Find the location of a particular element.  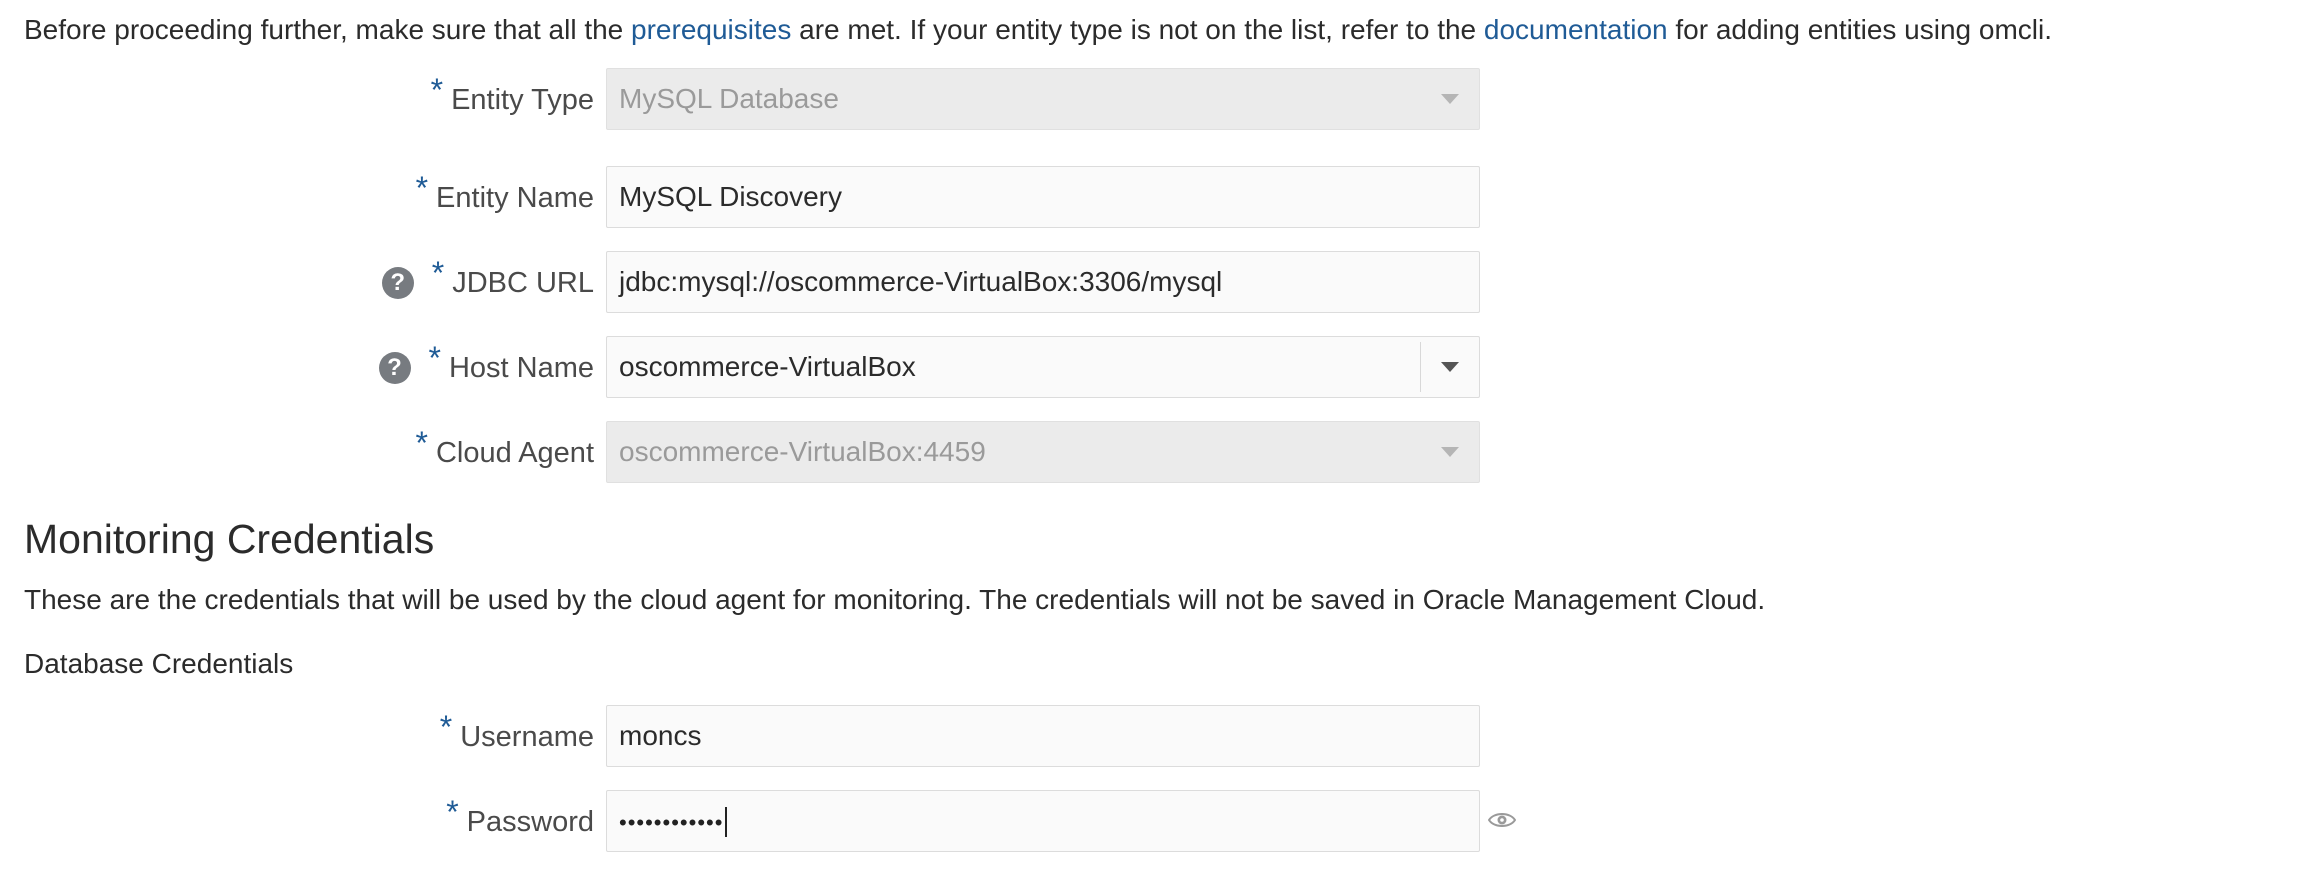

cloud-agent-label-group: * Cloud Agent is located at coordinates (505, 453).